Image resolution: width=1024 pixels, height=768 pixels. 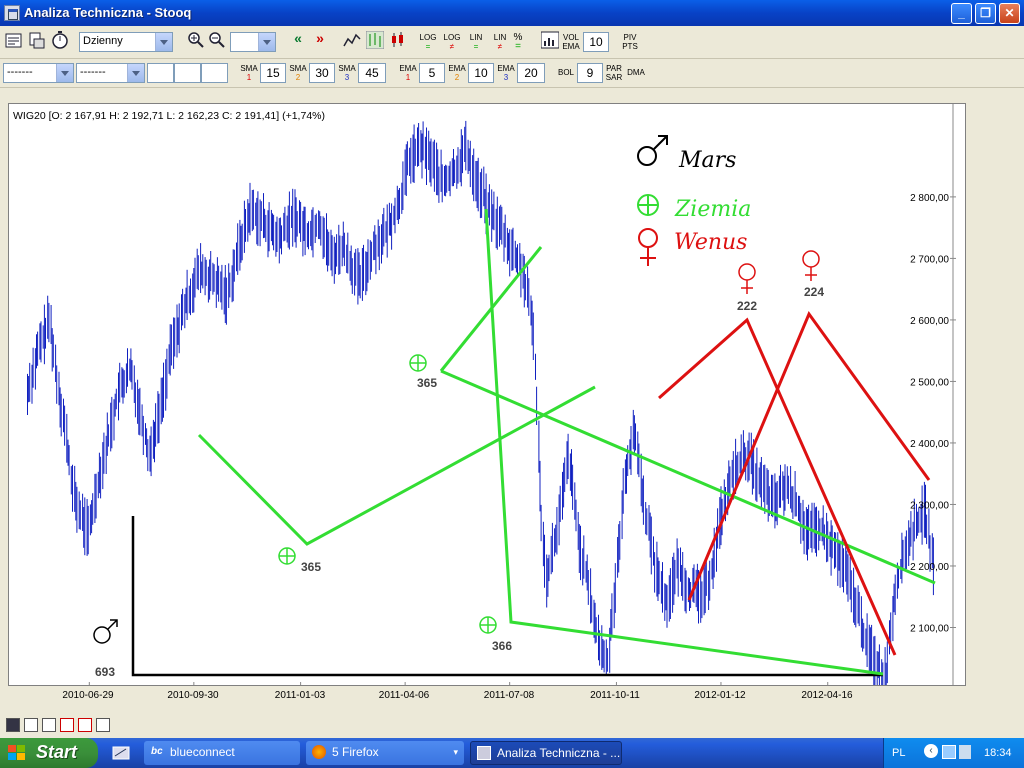 I want to click on y-tick-label: 2 500,00, so click(x=929, y=382).